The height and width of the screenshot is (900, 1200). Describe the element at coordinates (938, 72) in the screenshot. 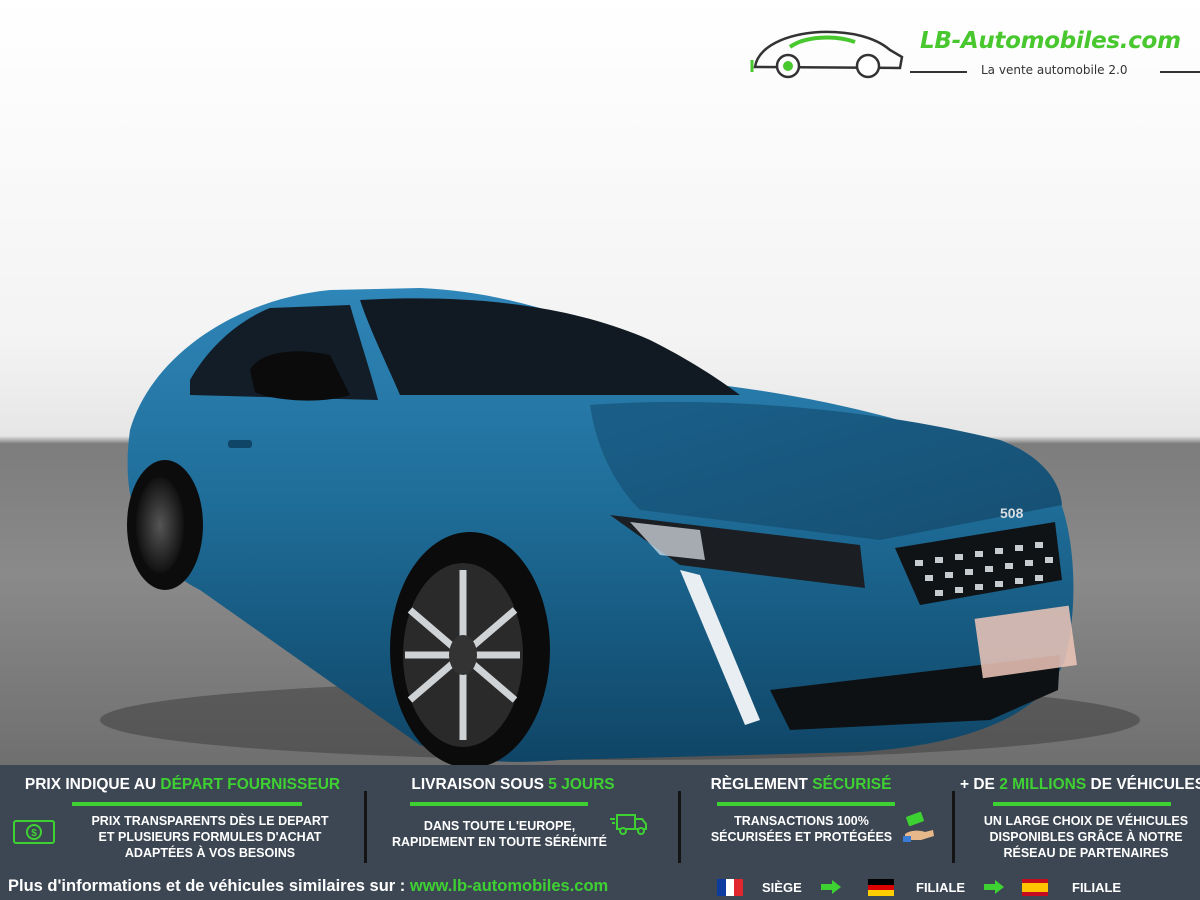

I see `tagline-rule-left` at that location.